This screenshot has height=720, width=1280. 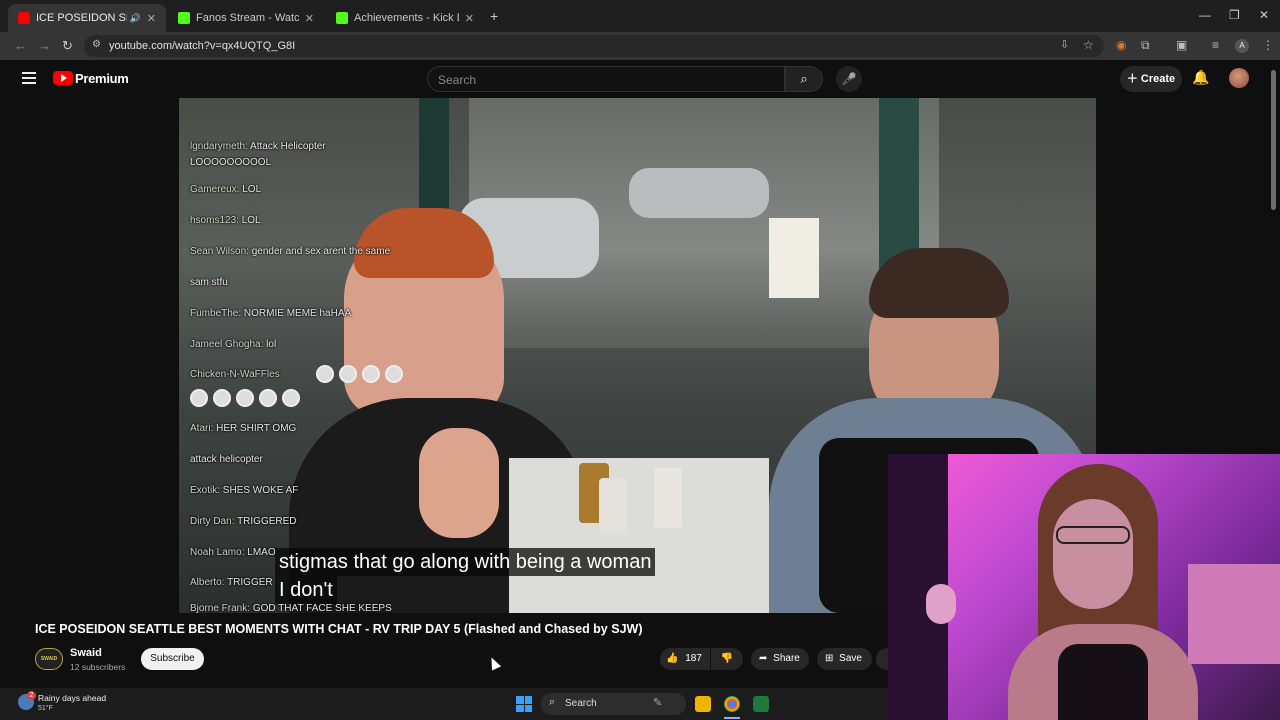 What do you see at coordinates (552, 702) in the screenshot?
I see `search-icon: ⌕` at bounding box center [552, 702].